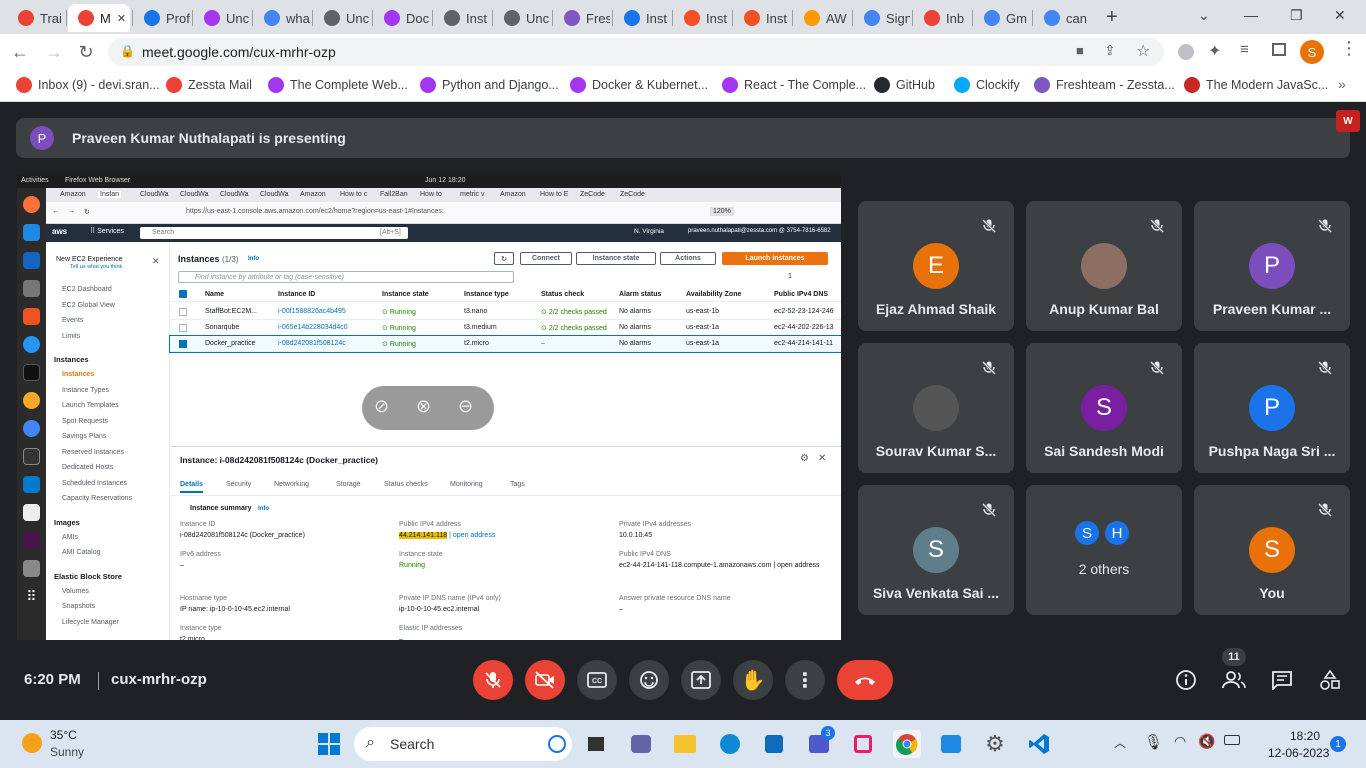  What do you see at coordinates (87, 212) in the screenshot?
I see `ff-reload-icon: ↻` at bounding box center [87, 212].